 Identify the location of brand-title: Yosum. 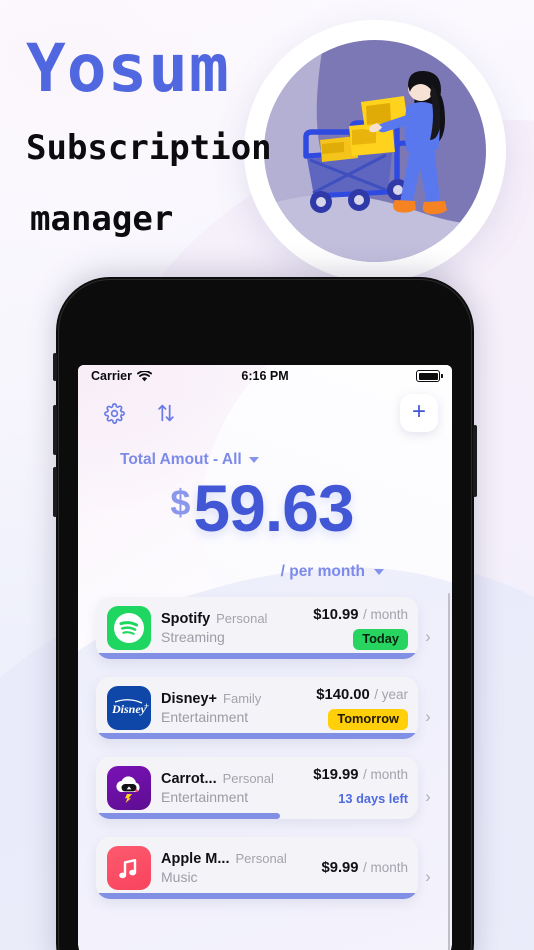
(128, 68).